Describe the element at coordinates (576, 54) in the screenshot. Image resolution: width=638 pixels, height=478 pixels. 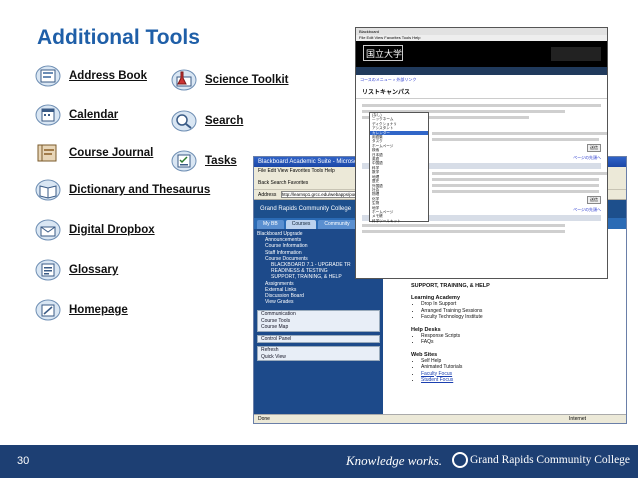
I see `header-graphic` at that location.